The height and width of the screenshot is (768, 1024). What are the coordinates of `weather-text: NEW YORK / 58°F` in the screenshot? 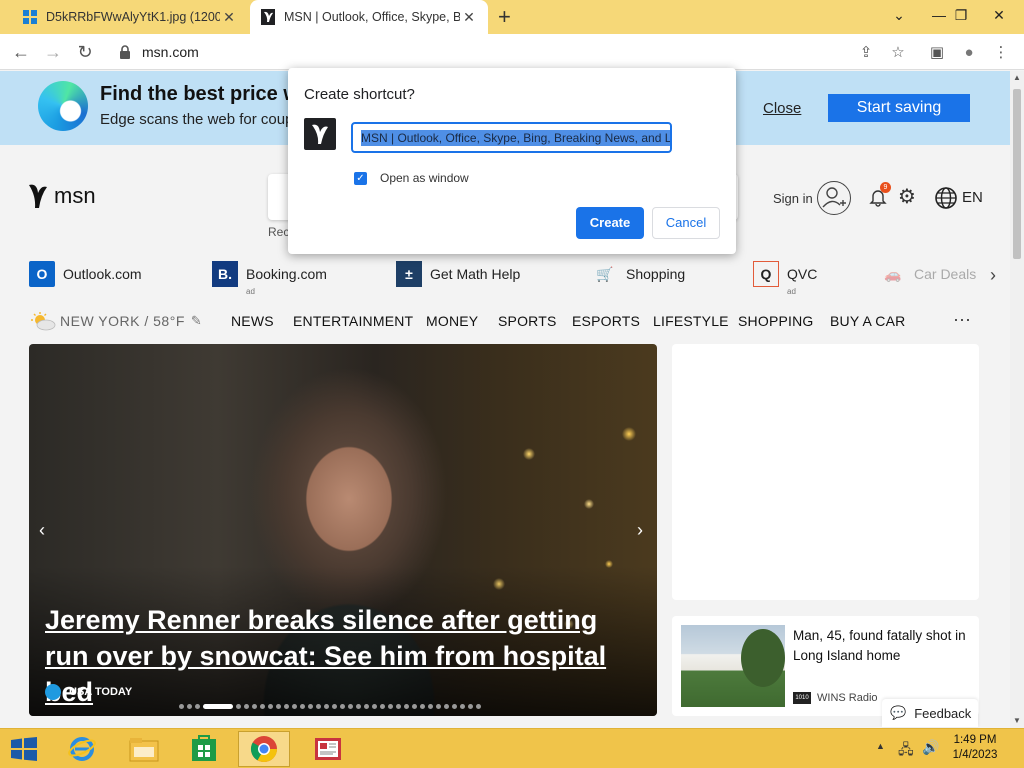 It's located at (122, 321).